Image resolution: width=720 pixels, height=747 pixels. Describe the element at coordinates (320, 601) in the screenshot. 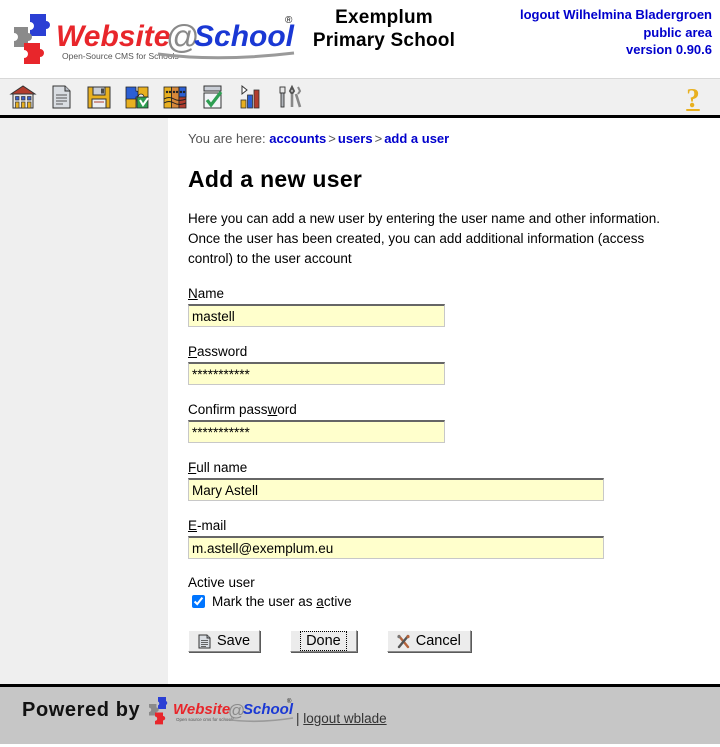

I see `active-user-label-accesskey: a` at that location.